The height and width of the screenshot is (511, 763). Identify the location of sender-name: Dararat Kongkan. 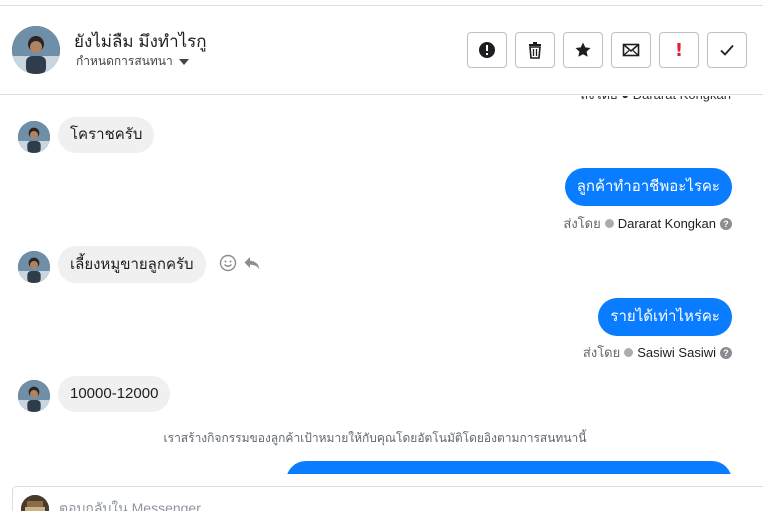
(667, 223).